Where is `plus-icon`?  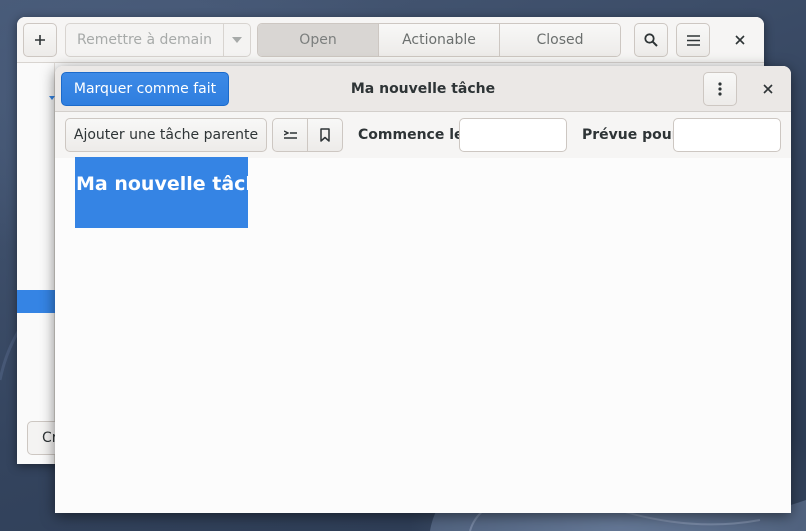
plus-icon is located at coordinates (40, 40).